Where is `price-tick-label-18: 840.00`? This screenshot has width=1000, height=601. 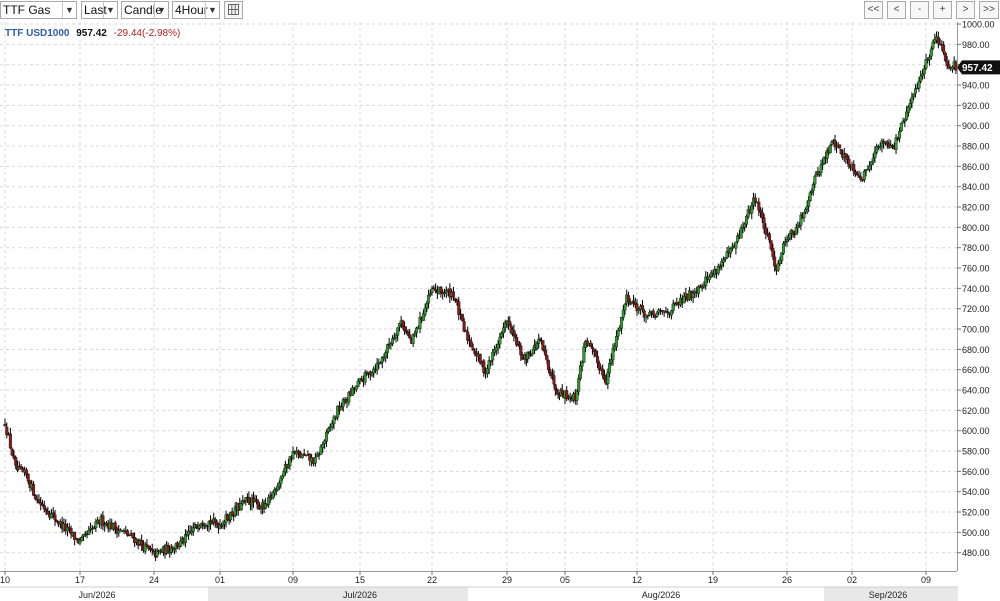 price-tick-label-18: 840.00 is located at coordinates (976, 187).